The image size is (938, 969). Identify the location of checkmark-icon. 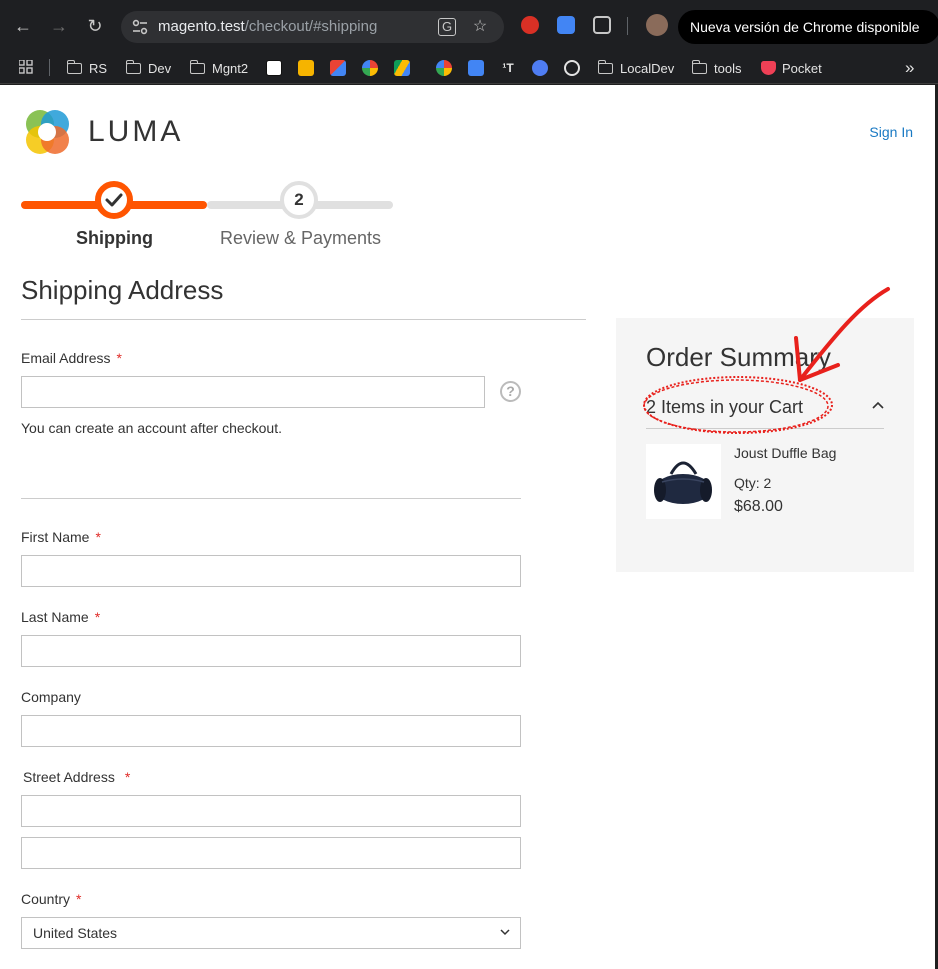
(114, 200).